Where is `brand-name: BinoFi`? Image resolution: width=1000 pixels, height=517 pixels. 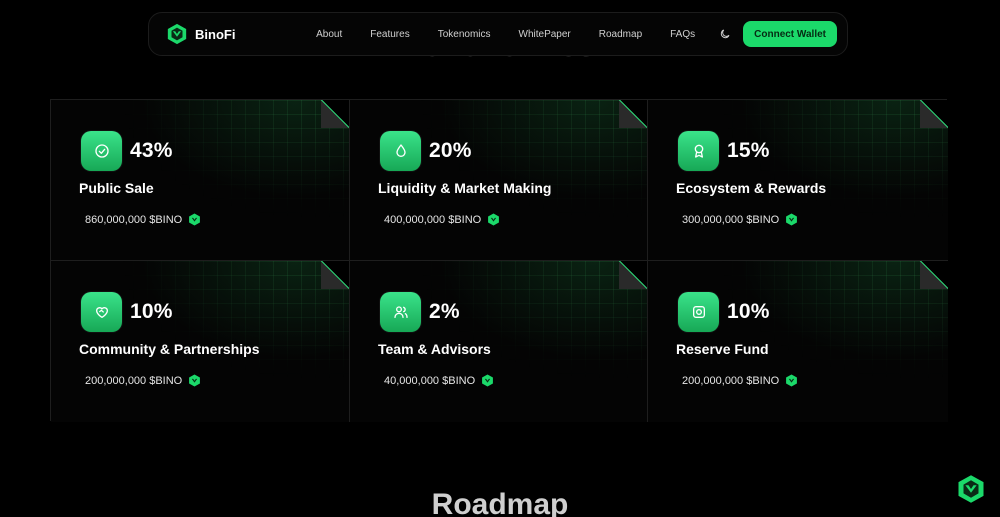
brand-name: BinoFi is located at coordinates (215, 34).